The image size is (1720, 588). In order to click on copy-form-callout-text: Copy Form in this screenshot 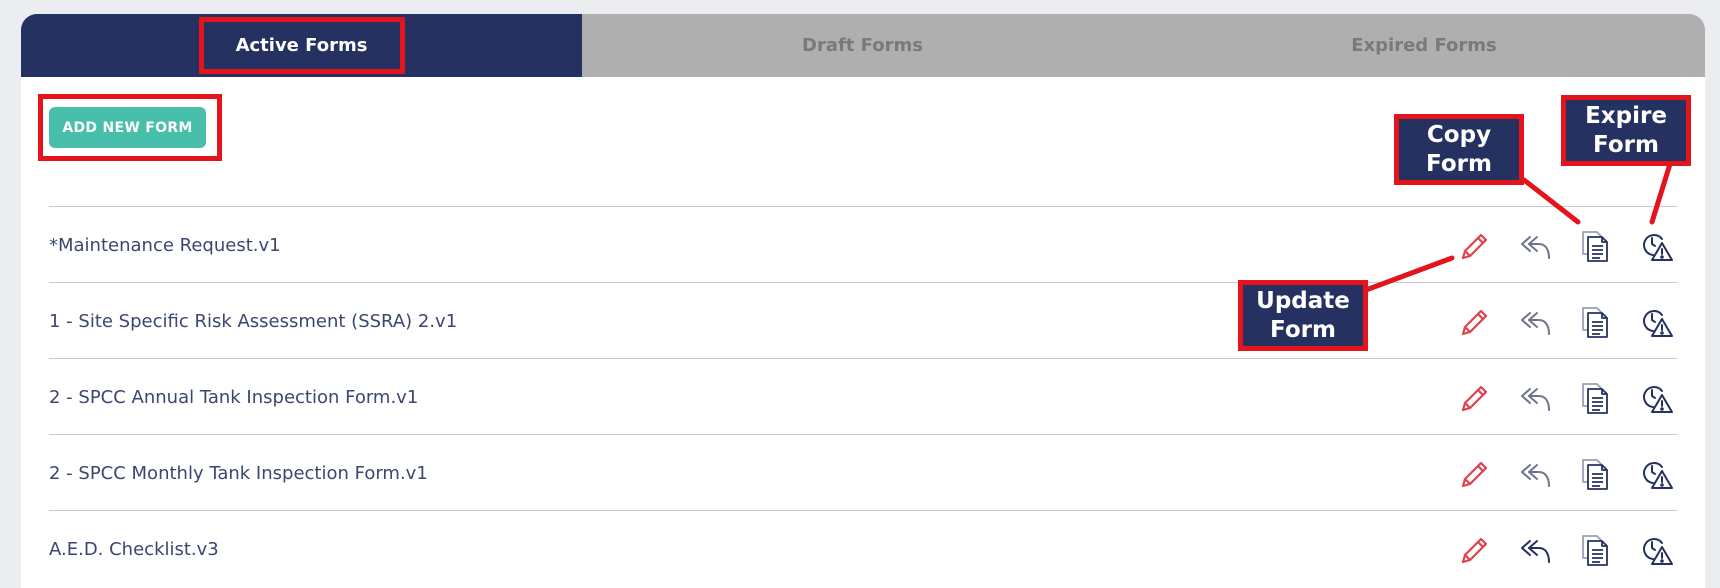, I will do `click(1459, 149)`.